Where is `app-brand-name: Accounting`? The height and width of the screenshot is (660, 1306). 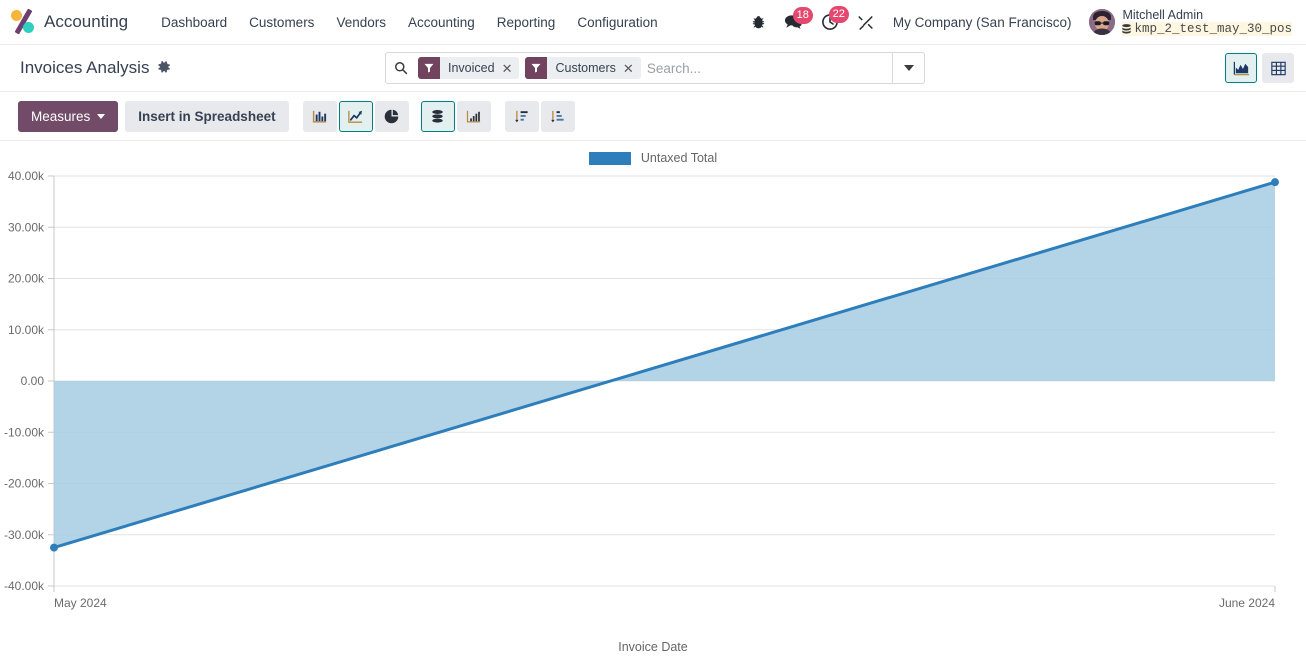 app-brand-name: Accounting is located at coordinates (86, 22).